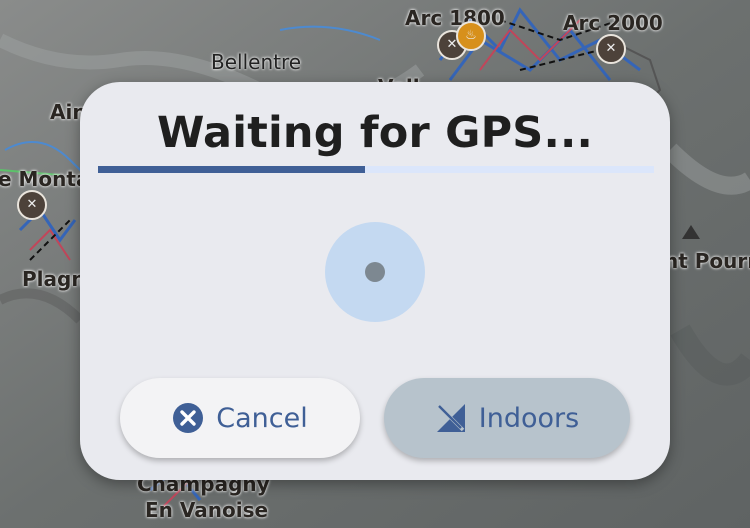  What do you see at coordinates (45, 179) in the screenshot?
I see `place-label: e Monta` at bounding box center [45, 179].